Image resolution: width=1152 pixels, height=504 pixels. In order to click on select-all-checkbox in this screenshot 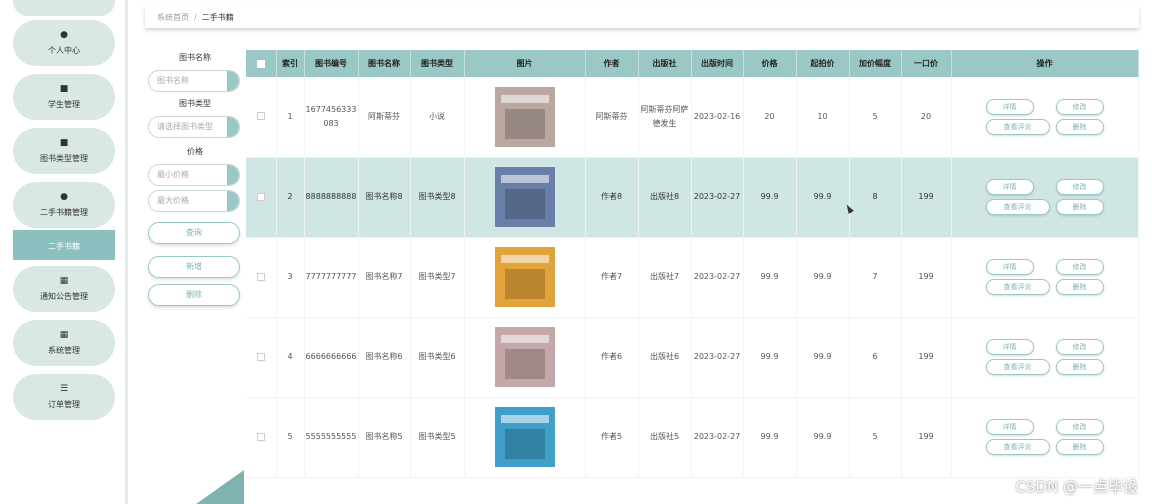, I will do `click(260, 63)`.